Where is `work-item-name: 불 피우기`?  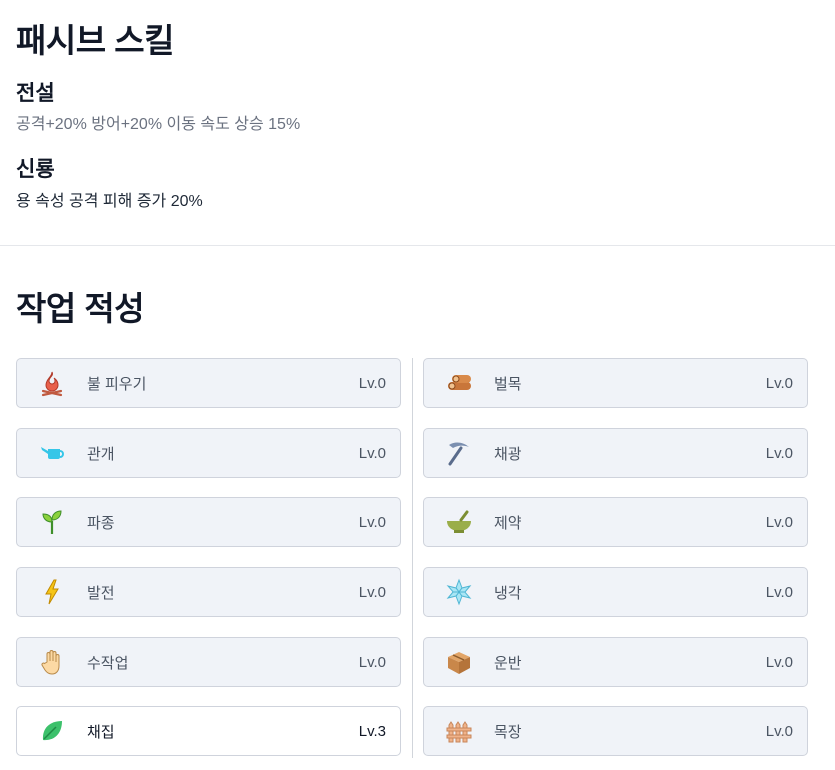 work-item-name: 불 피우기 is located at coordinates (117, 384).